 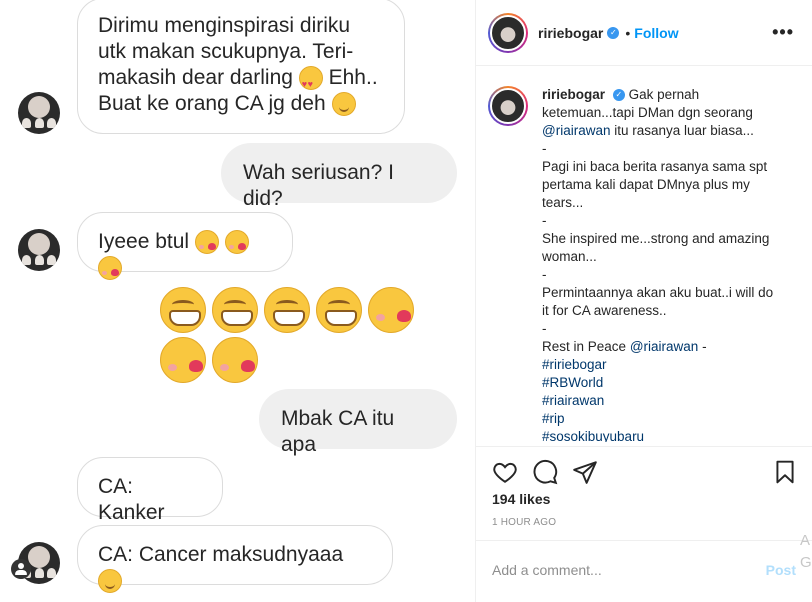 What do you see at coordinates (505, 472) in the screenshot?
I see `heart-icon` at bounding box center [505, 472].